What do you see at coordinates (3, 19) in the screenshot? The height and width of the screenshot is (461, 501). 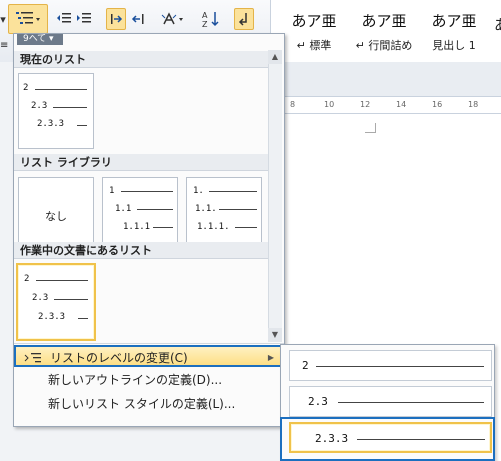 I see `dropdown-arrow-icon: ▾` at bounding box center [3, 19].